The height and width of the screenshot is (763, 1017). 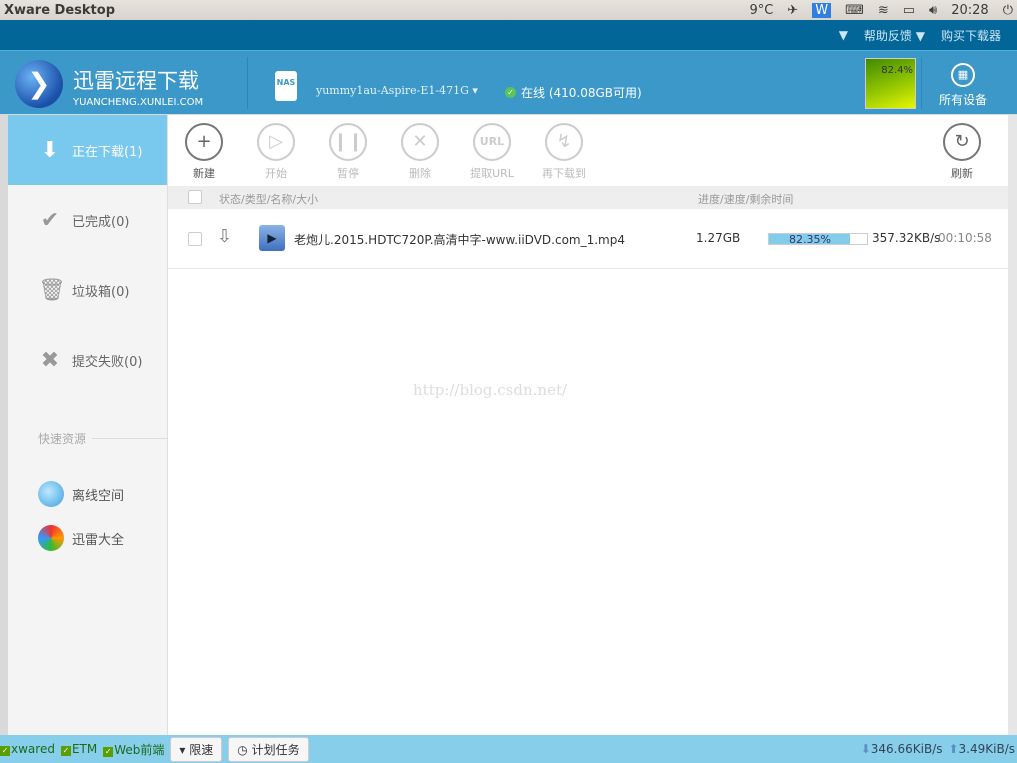 What do you see at coordinates (348, 152) in the screenshot?
I see `pause-button: ❙❙ 暂停` at bounding box center [348, 152].